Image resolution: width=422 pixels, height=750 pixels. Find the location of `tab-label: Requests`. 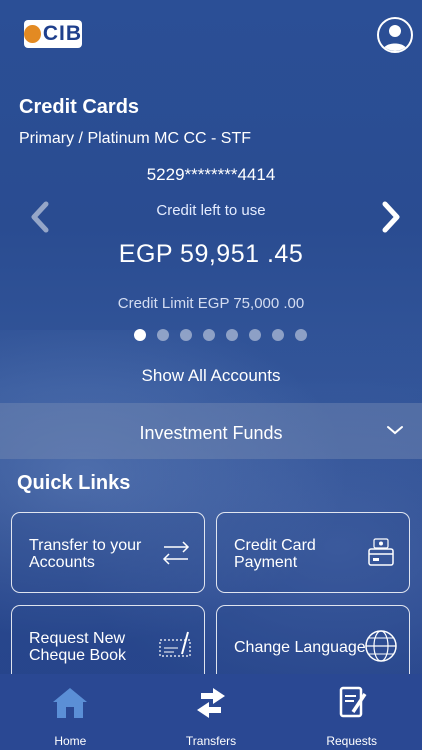

tab-label: Requests is located at coordinates (352, 741).